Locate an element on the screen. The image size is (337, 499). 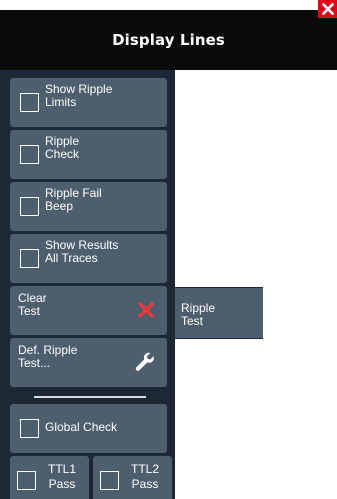
ripple-check-label: Ripple Check is located at coordinates (62, 147).